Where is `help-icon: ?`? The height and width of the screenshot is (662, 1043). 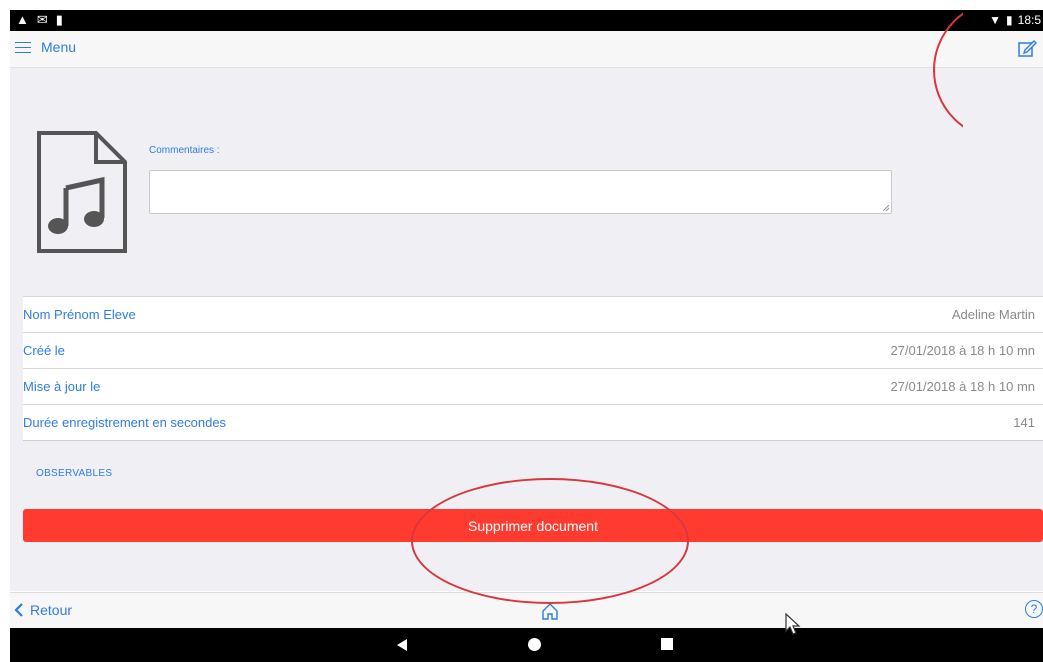
help-icon: ? is located at coordinates (1034, 609).